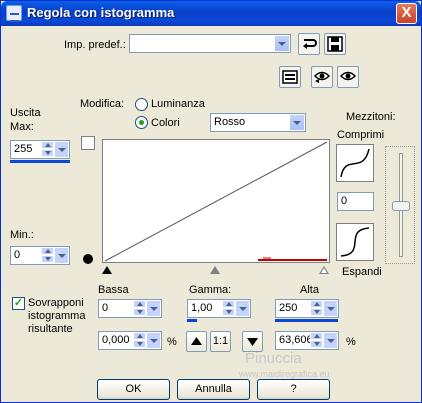  I want to click on high-label: Alta, so click(309, 290).